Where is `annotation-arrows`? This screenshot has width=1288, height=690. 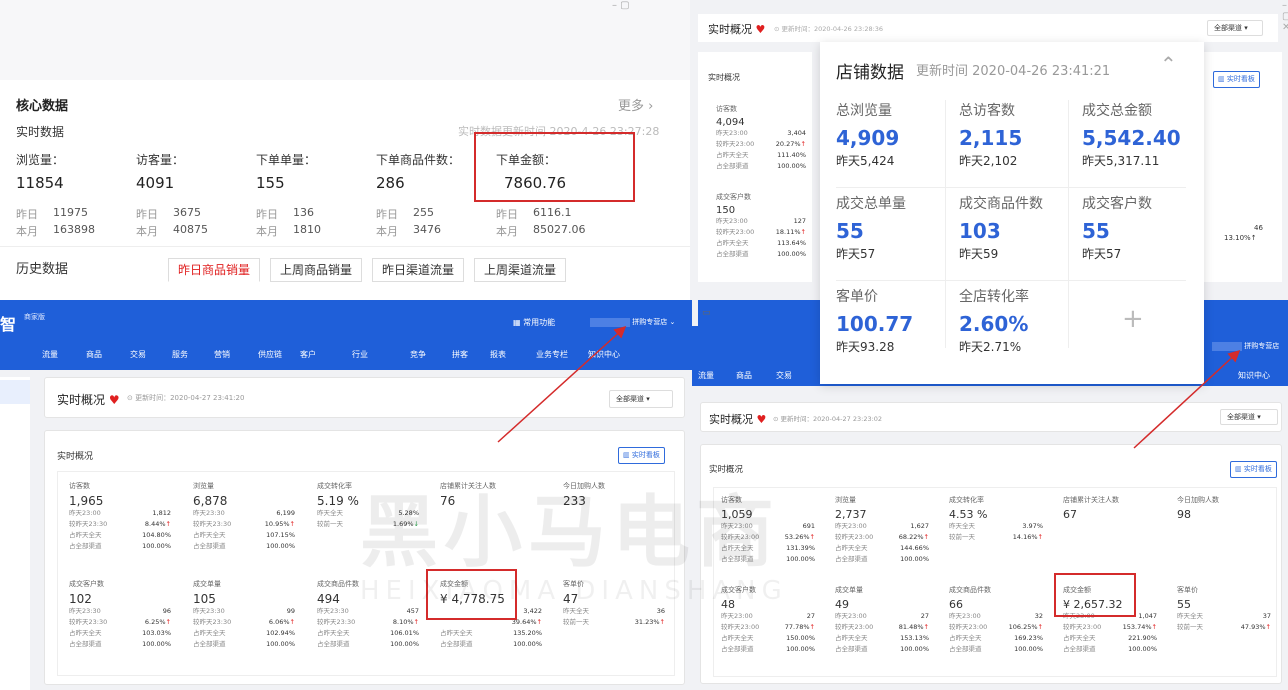 annotation-arrows is located at coordinates (869, 387).